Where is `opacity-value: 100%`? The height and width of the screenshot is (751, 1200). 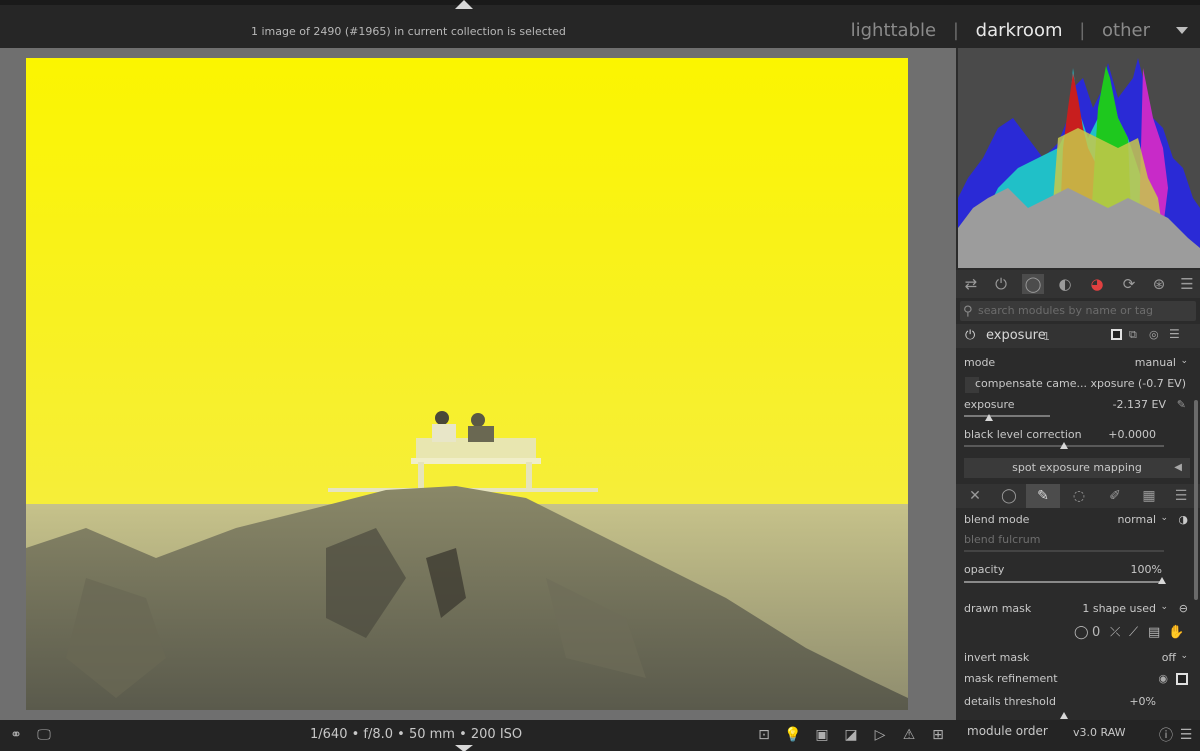 opacity-value: 100% is located at coordinates (1146, 569).